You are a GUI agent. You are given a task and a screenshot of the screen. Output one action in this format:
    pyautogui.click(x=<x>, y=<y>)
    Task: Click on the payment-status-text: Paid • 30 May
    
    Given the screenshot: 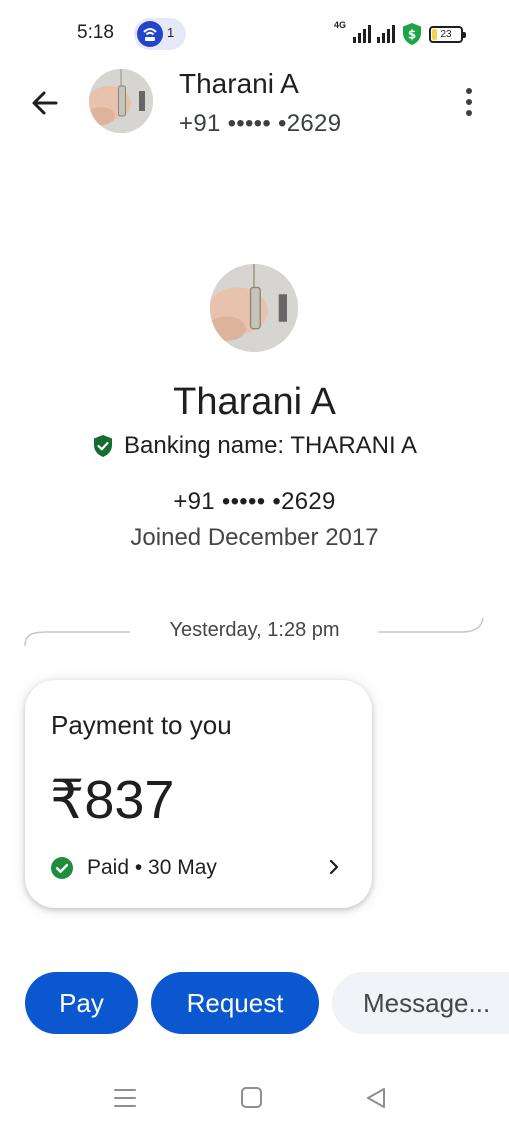 What is the action you would take?
    pyautogui.click(x=152, y=867)
    